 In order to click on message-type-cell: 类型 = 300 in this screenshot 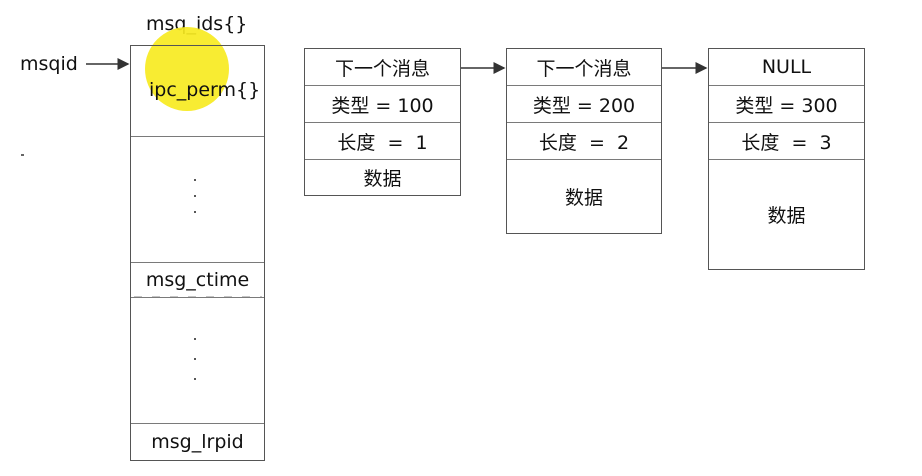, I will do `click(786, 104)`.